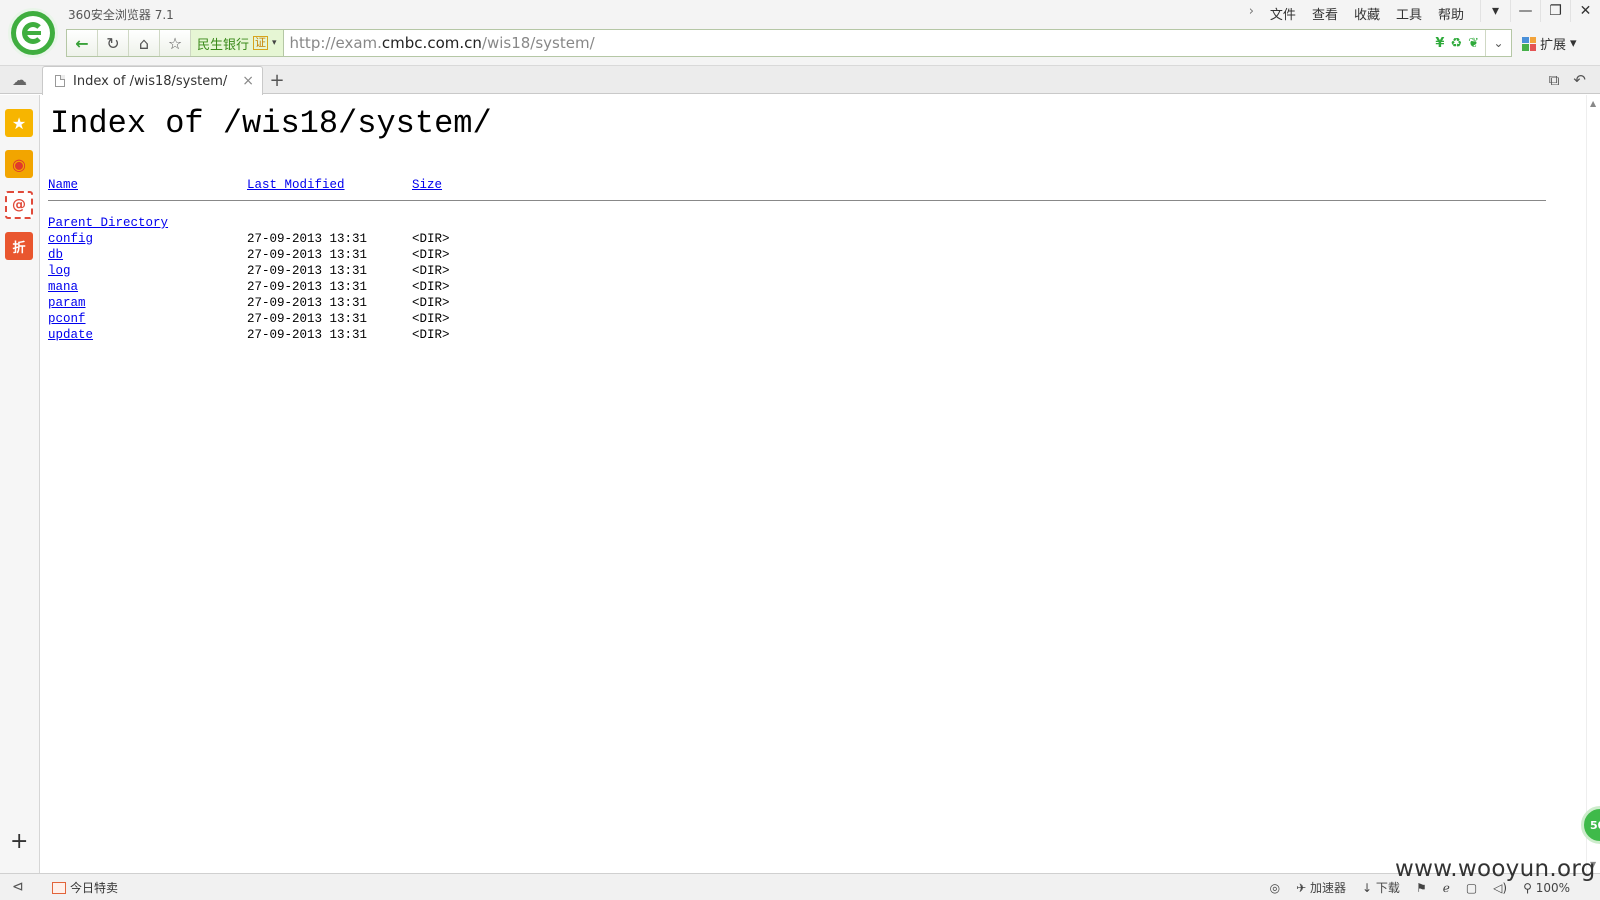 This screenshot has width=1600, height=900. I want to click on page-icon, so click(60, 81).